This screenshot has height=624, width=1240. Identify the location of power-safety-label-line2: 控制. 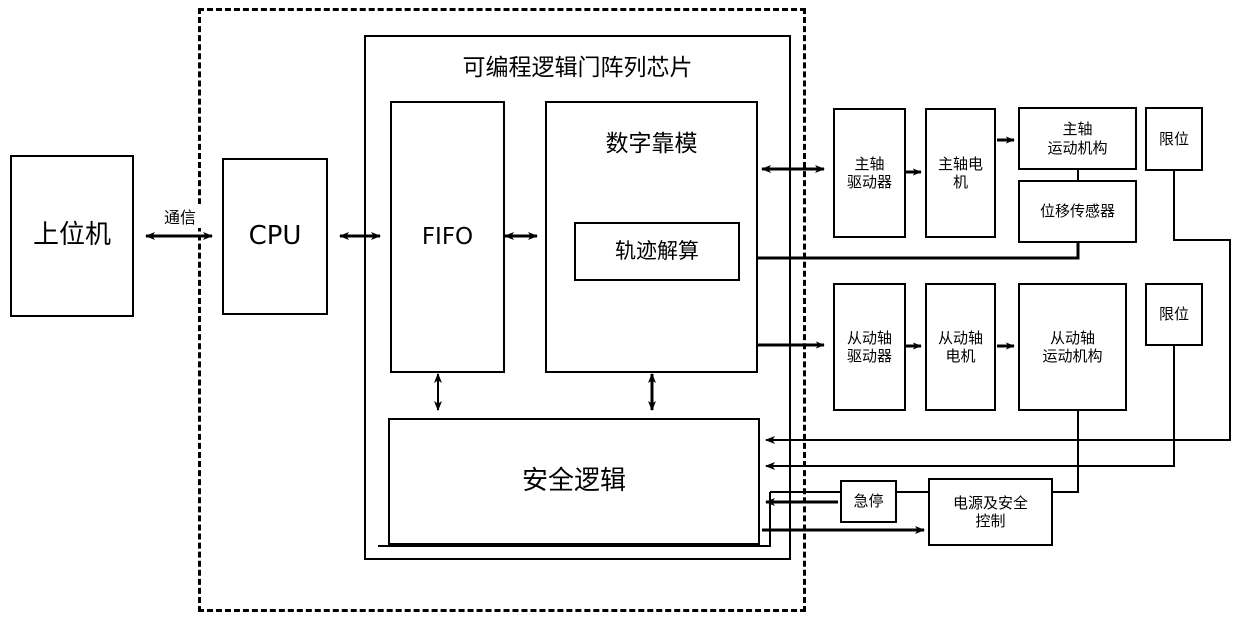
(990, 521).